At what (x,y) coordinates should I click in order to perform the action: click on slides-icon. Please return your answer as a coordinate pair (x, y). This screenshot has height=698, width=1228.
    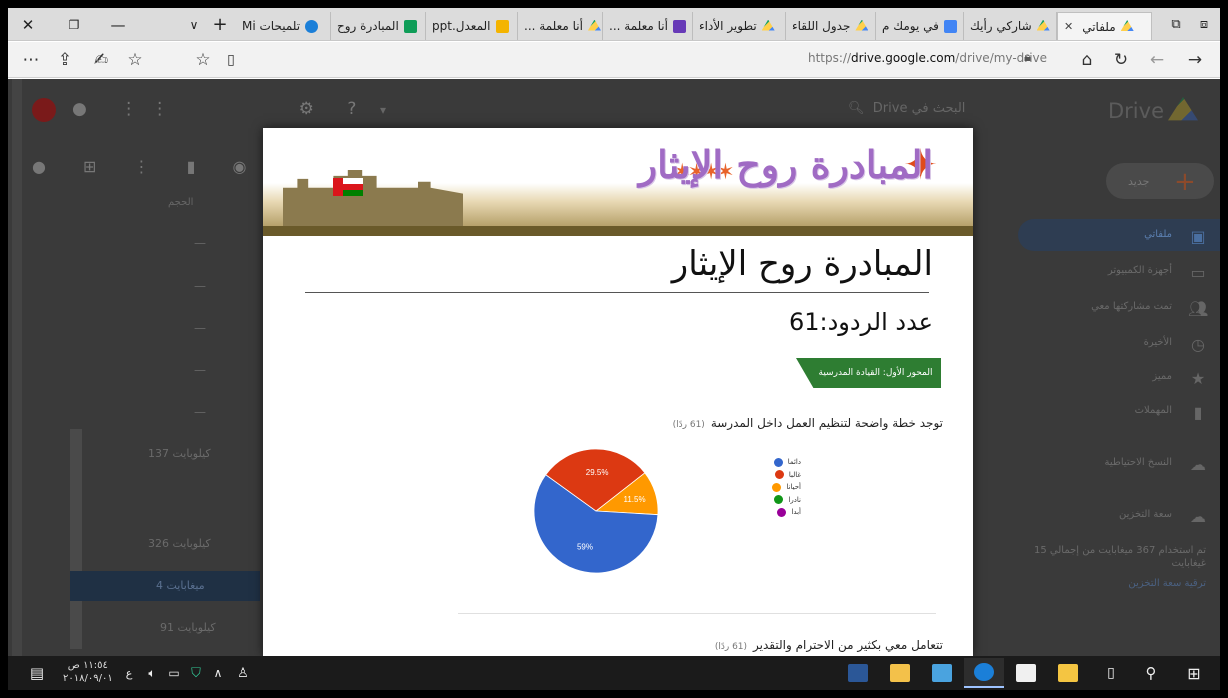
    Looking at the image, I should click on (502, 26).